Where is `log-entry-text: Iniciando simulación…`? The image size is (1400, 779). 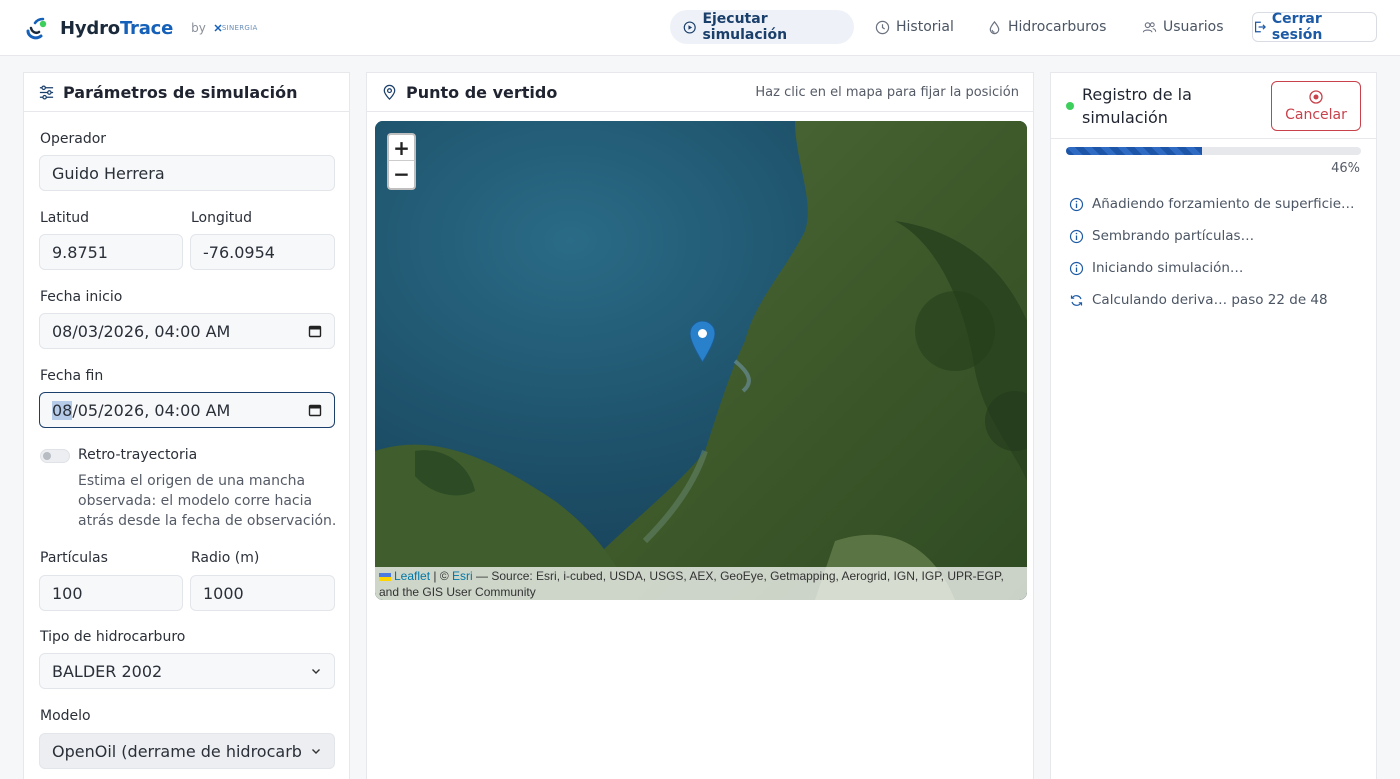
log-entry-text: Iniciando simulación… is located at coordinates (1168, 268).